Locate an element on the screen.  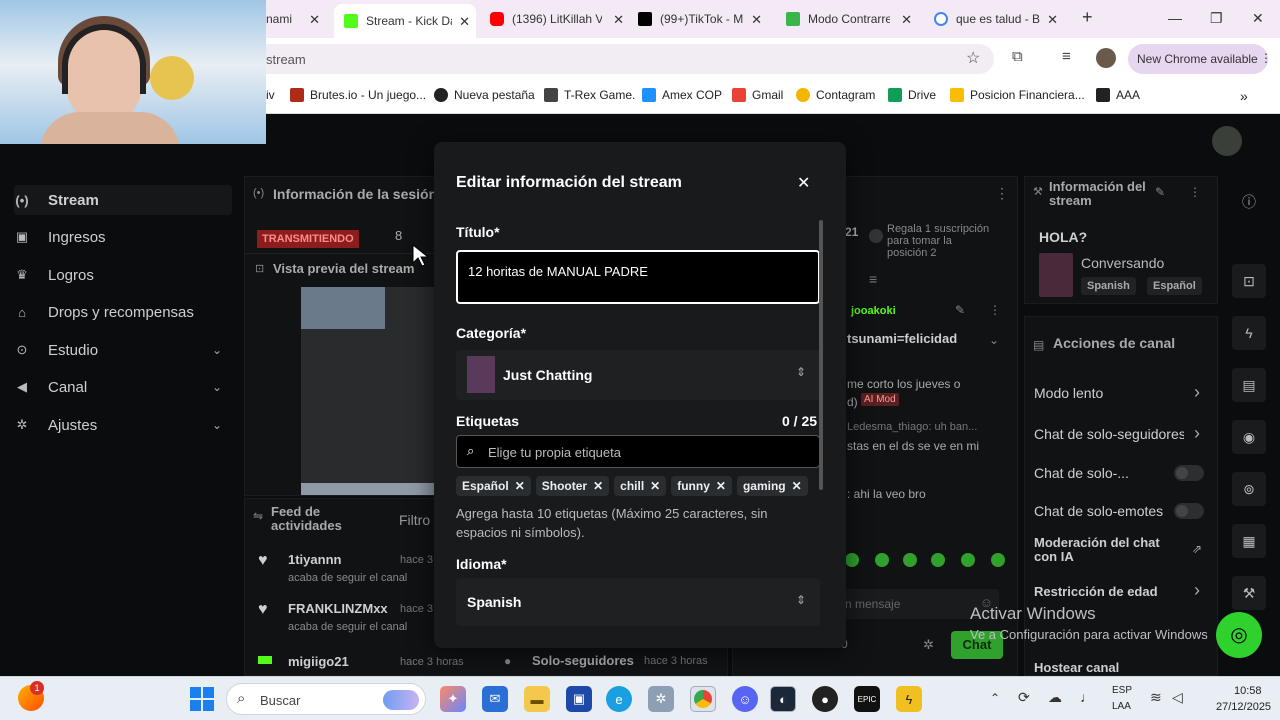
epic-games-icon: EPIC is located at coordinates (867, 699).